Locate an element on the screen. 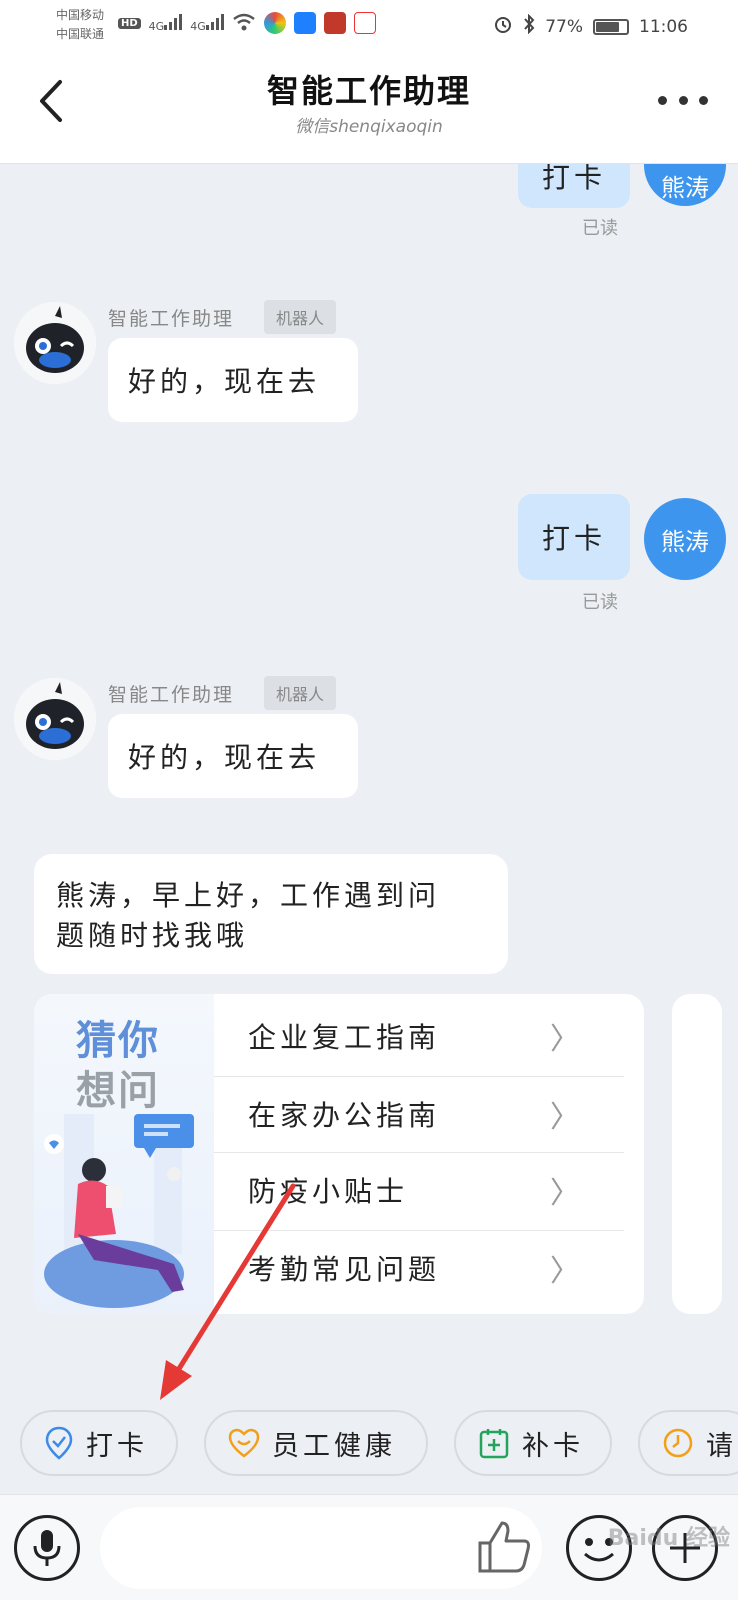  app-icon-colorful is located at coordinates (274, 23).